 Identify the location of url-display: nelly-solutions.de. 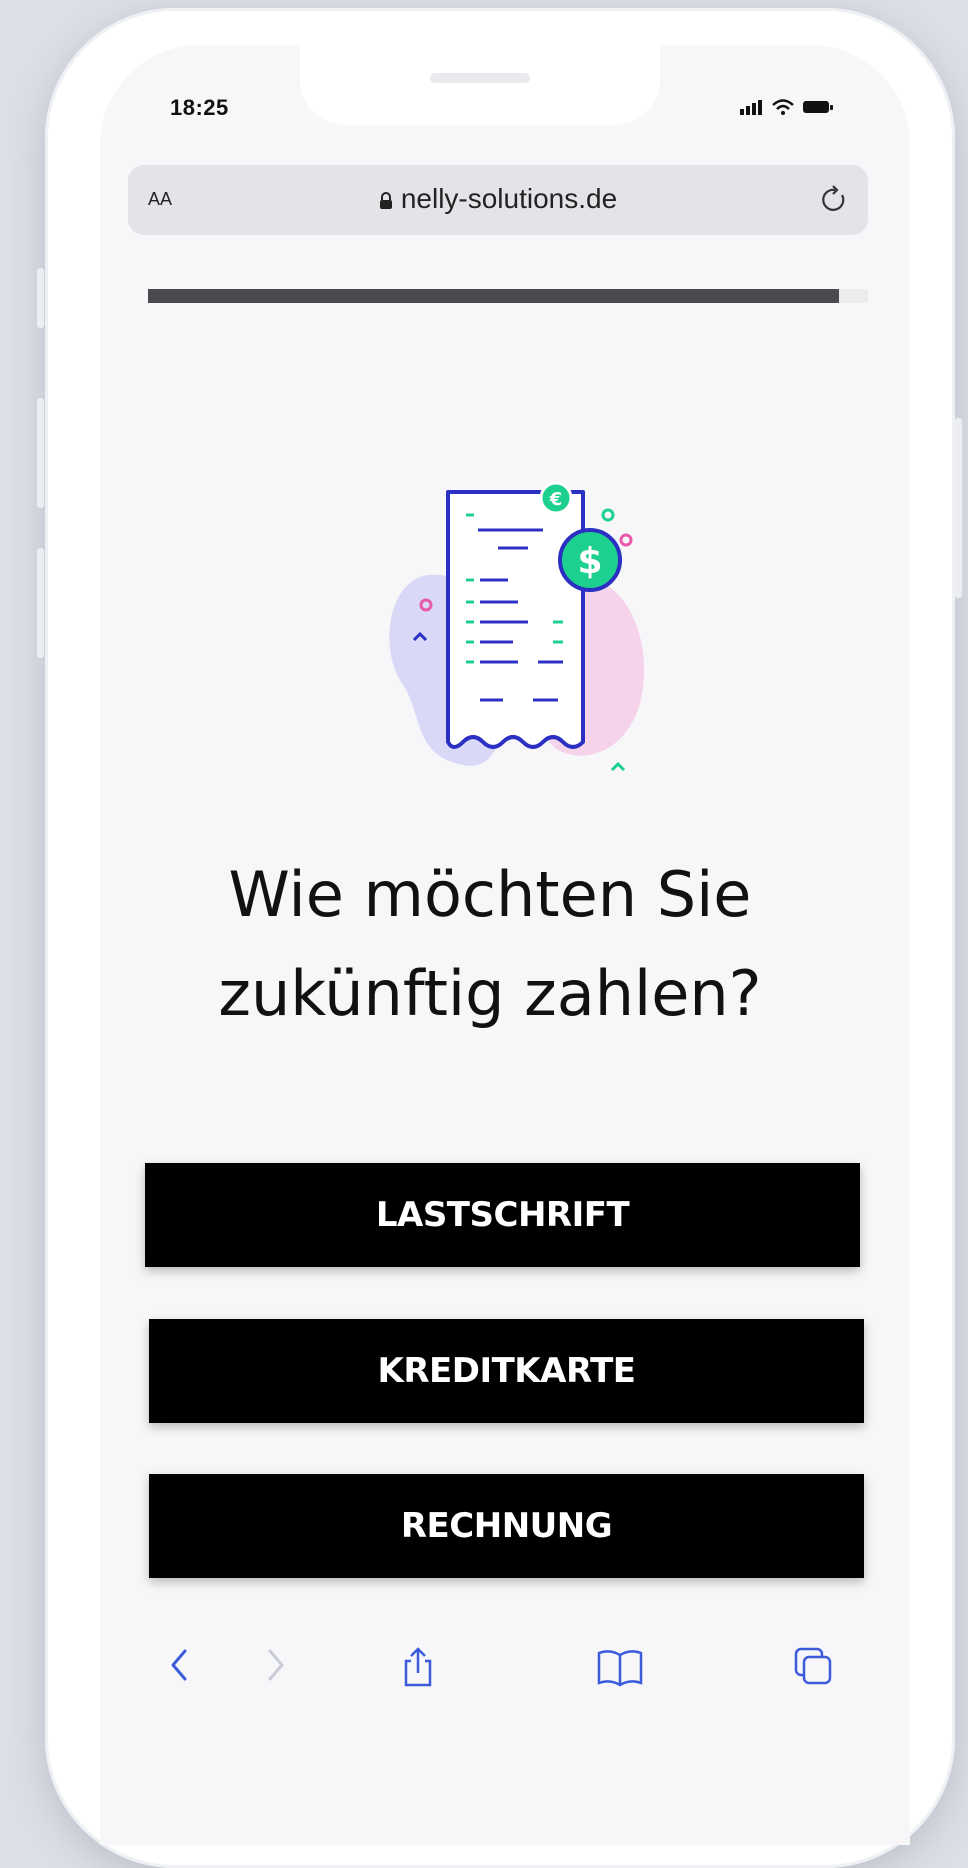
(498, 199).